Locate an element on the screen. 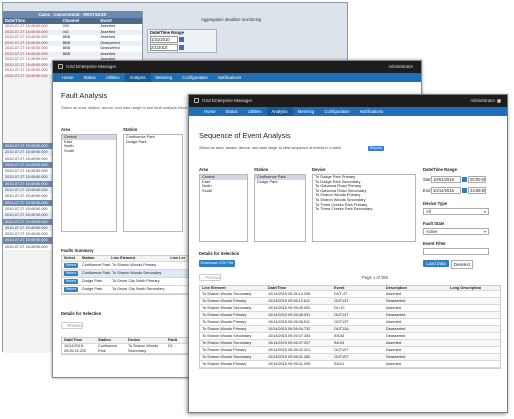  deselect-button: Deselect is located at coordinates (462, 264).